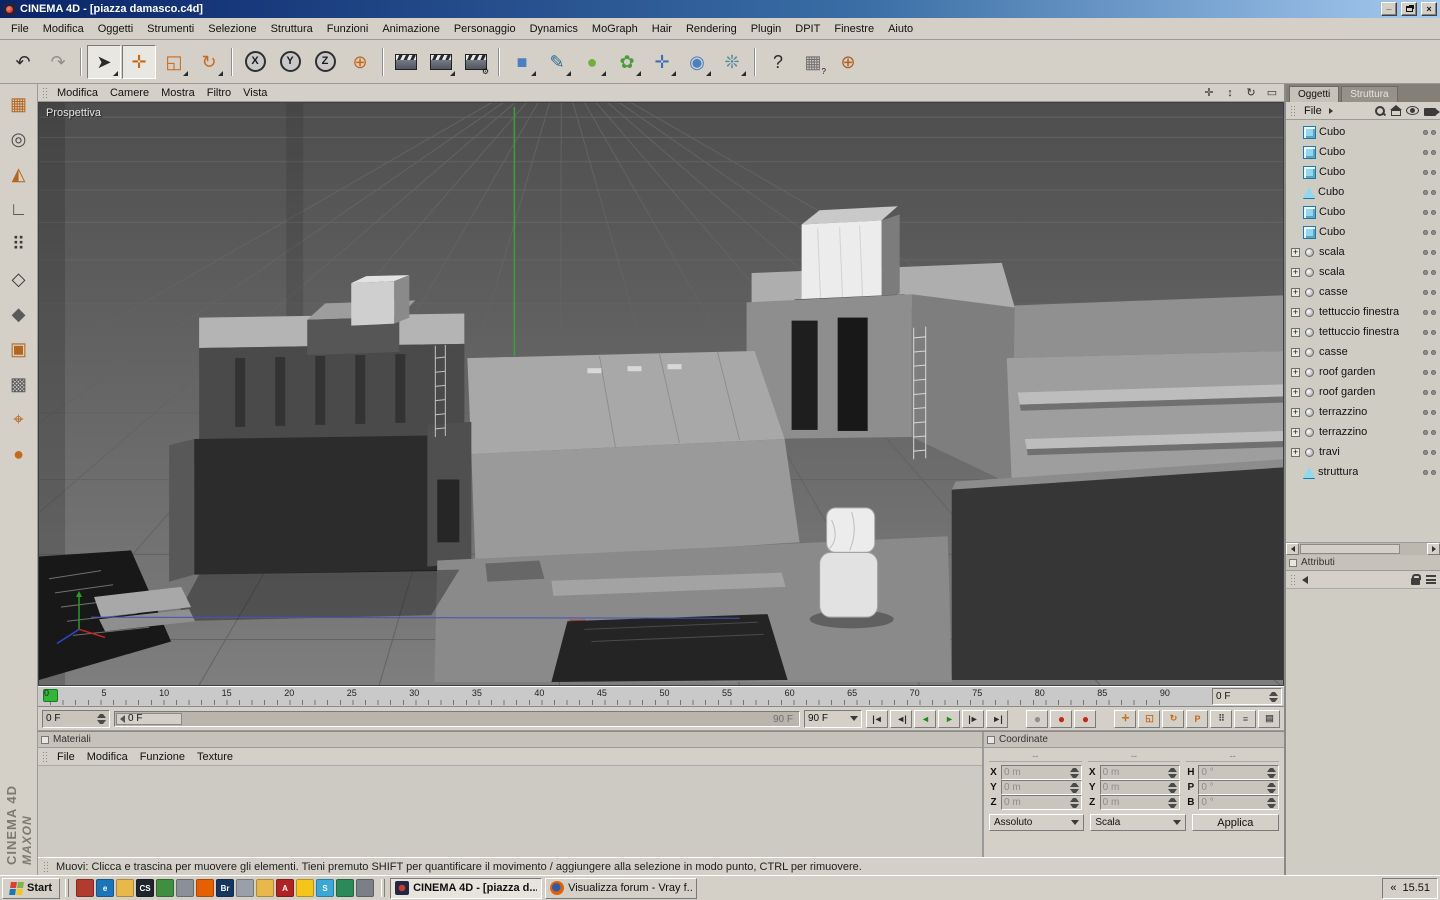 This screenshot has height=900, width=1440. What do you see at coordinates (1239, 772) in the screenshot?
I see `rotation-field: 0 °` at bounding box center [1239, 772].